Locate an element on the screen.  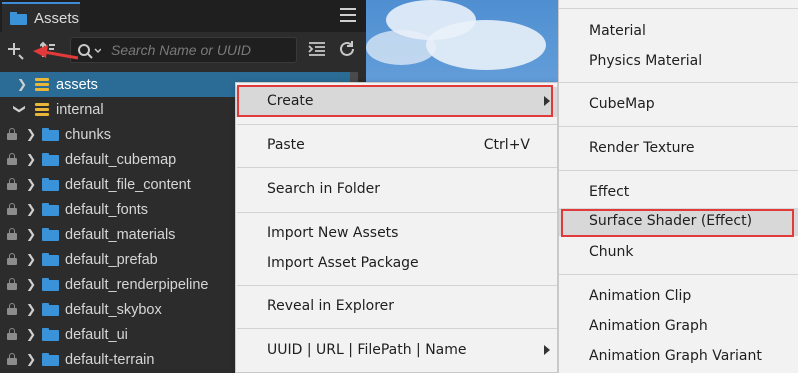
collapse-all-icon is located at coordinates (317, 50).